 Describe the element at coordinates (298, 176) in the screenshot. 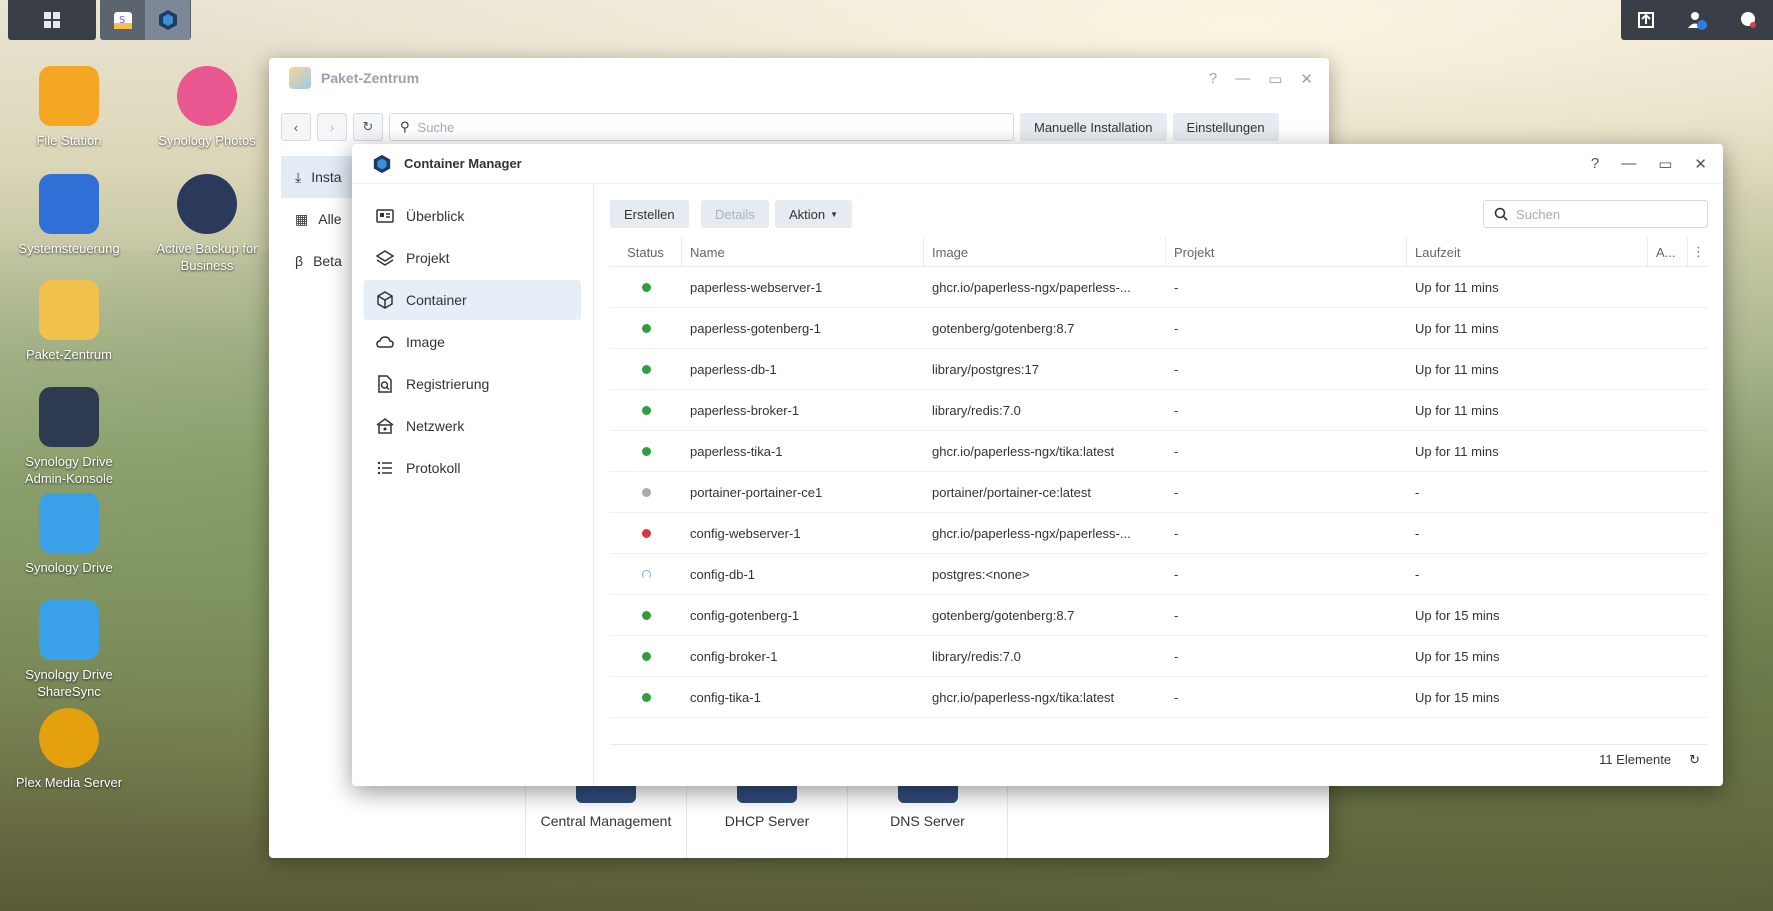

I see `download-icon: ⤓` at that location.